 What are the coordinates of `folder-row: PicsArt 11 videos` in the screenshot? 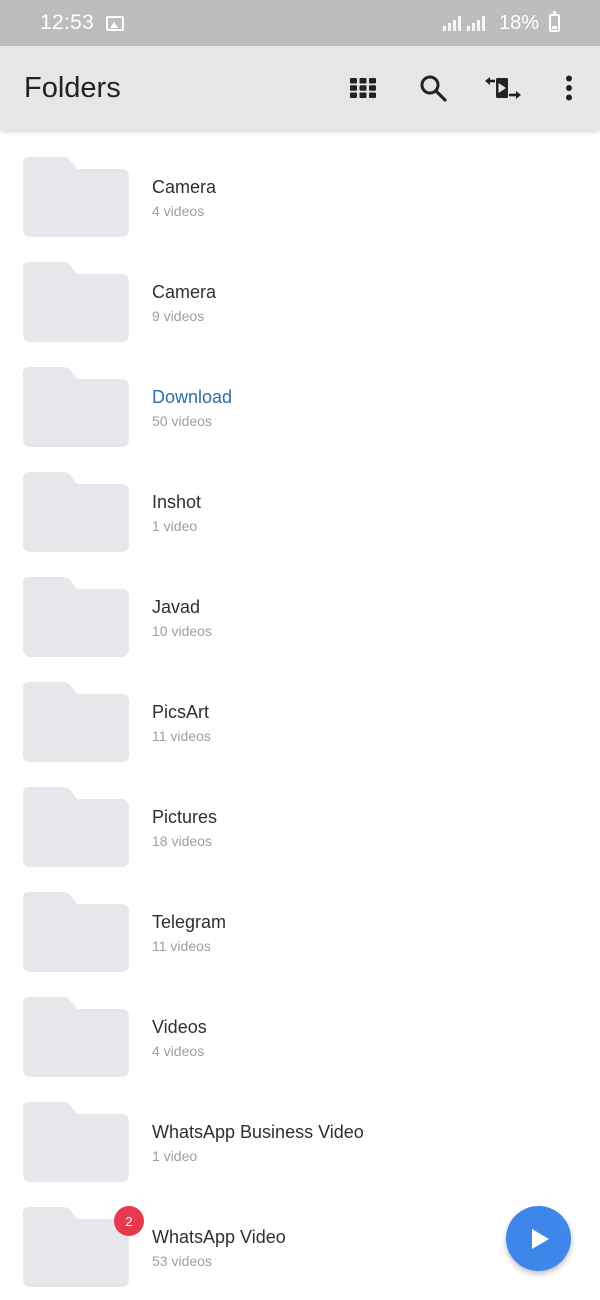 It's located at (300, 708).